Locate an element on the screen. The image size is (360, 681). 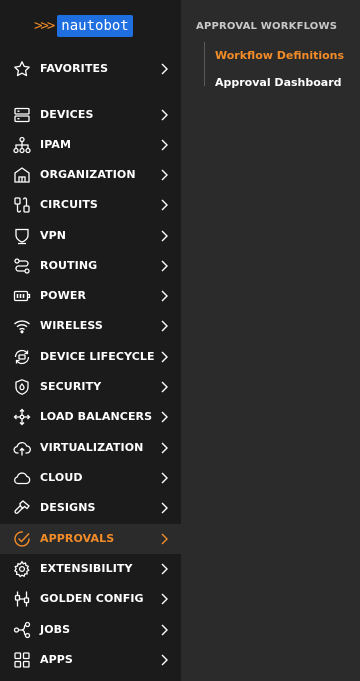
sidebar-item-label: ROUTING is located at coordinates (69, 265).